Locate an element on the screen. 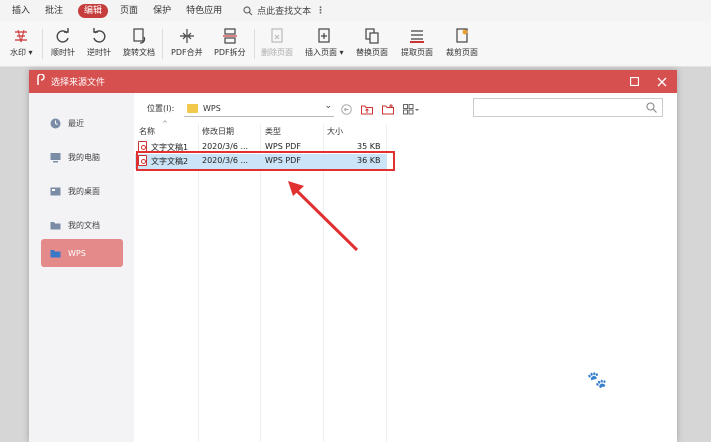  tool-pdf-merge: PDF合并 is located at coordinates (187, 41).